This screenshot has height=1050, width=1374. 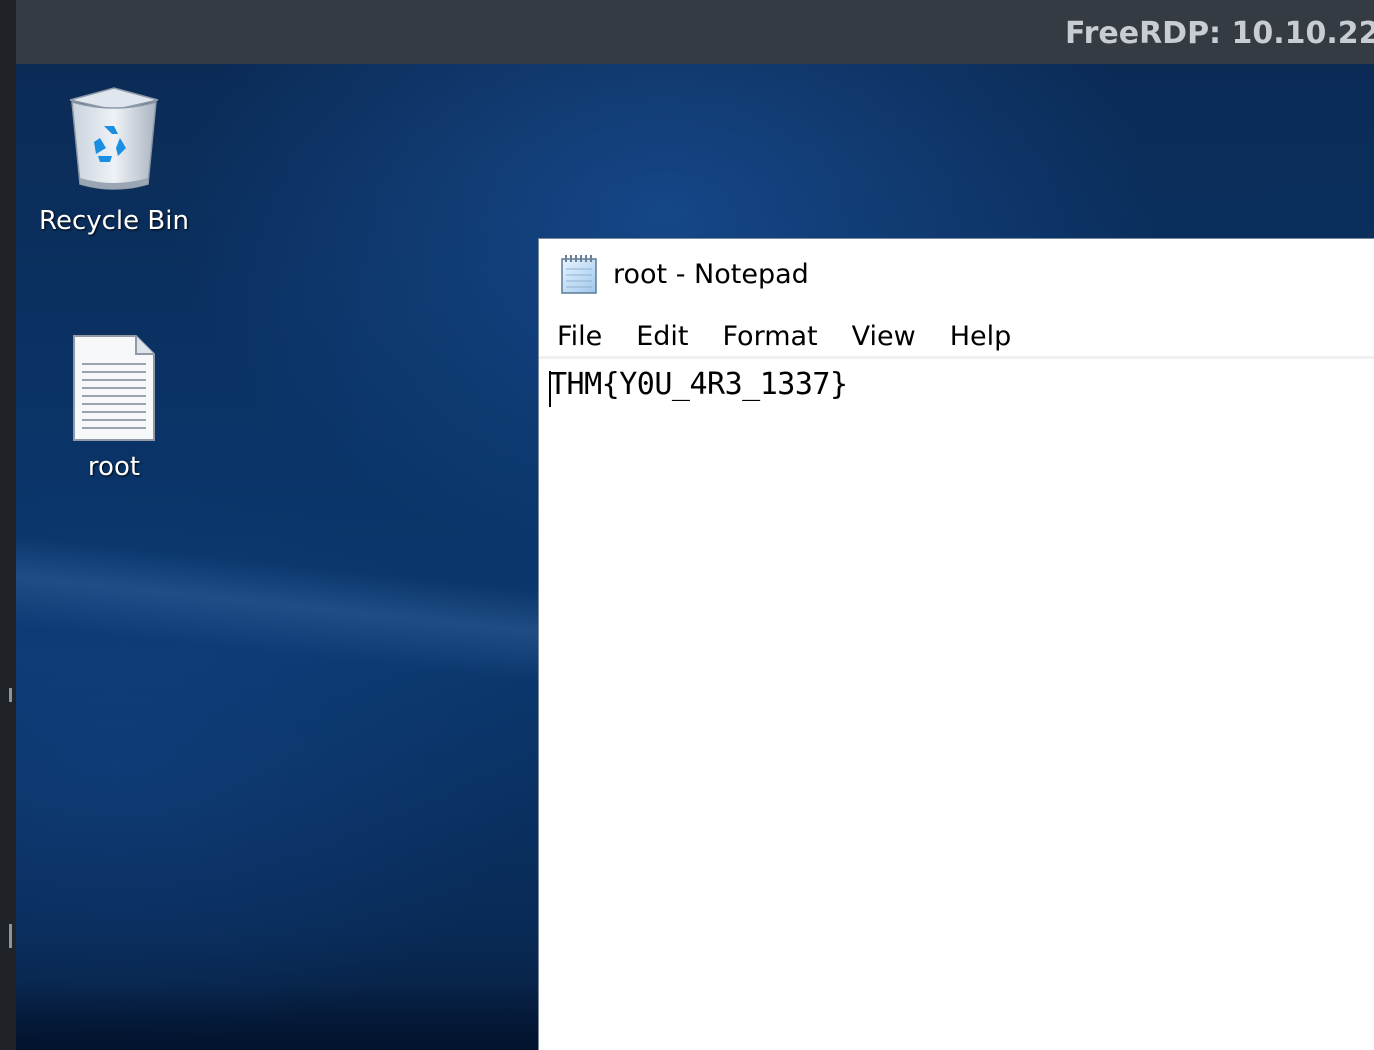 What do you see at coordinates (114, 467) in the screenshot?
I see `desktop-icon-label: root` at bounding box center [114, 467].